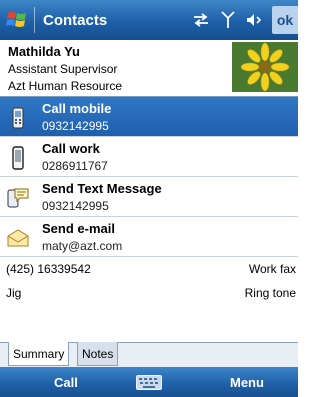  I want to click on call-softkey: Call, so click(66, 382).